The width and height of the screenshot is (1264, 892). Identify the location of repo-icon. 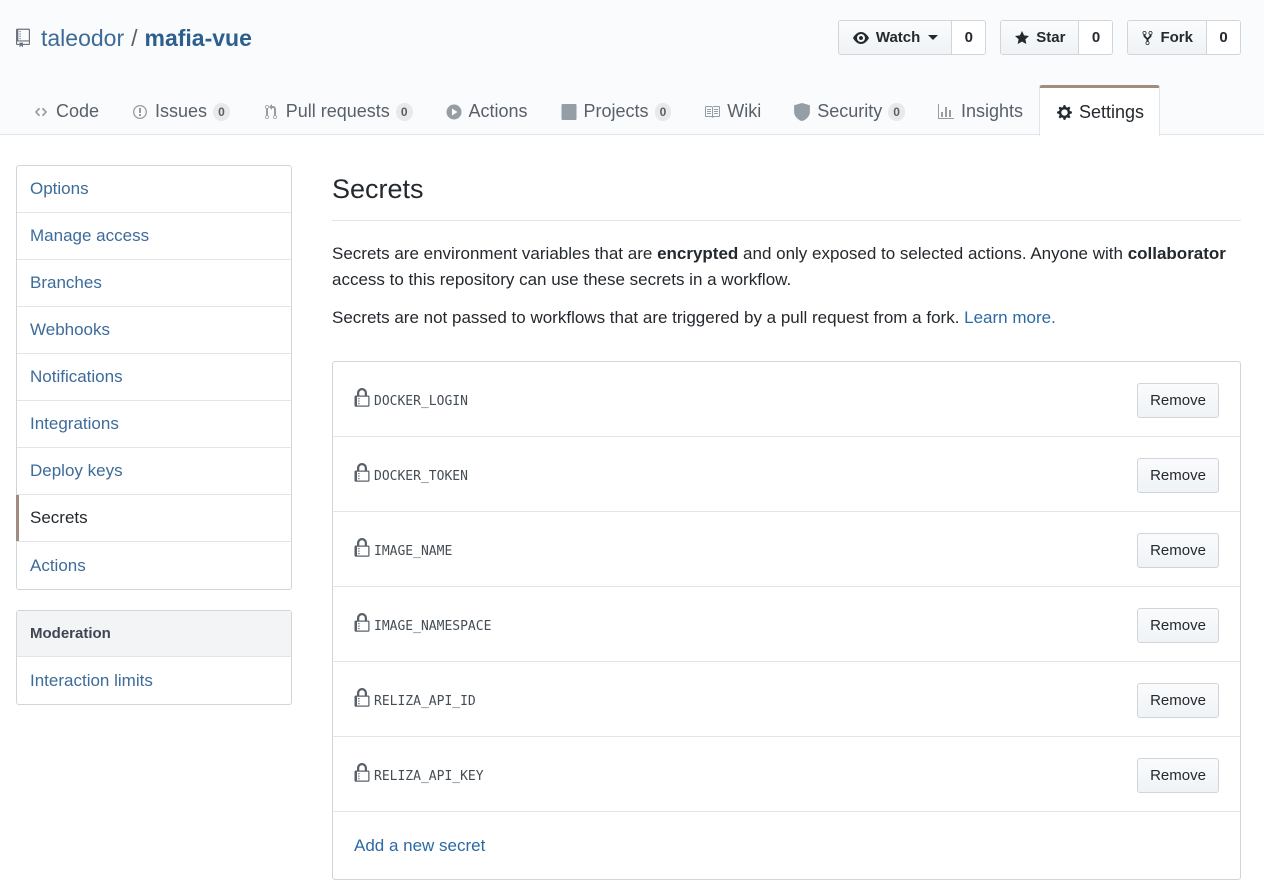
(23, 38).